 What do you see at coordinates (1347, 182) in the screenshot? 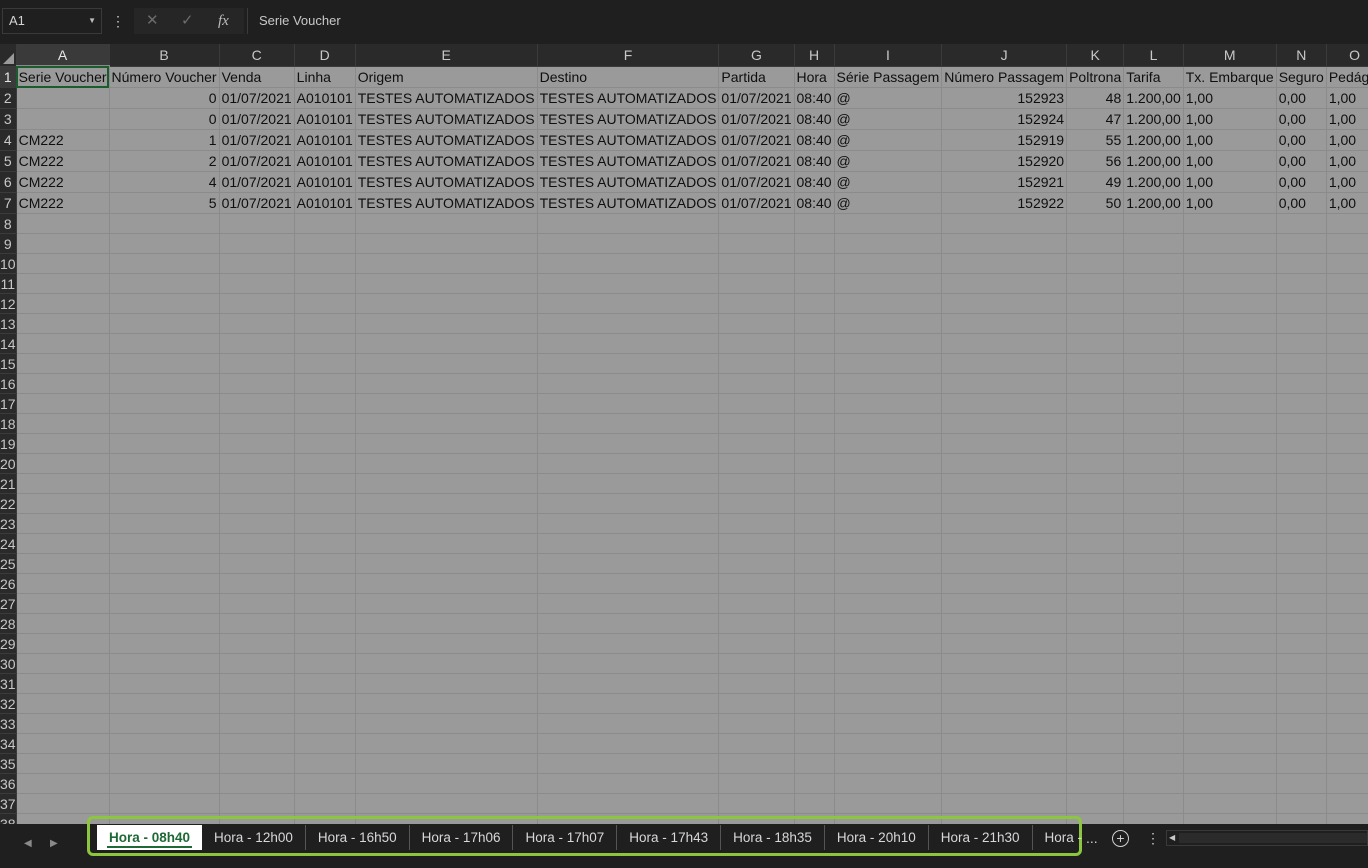
I see `cell: 1,00` at bounding box center [1347, 182].